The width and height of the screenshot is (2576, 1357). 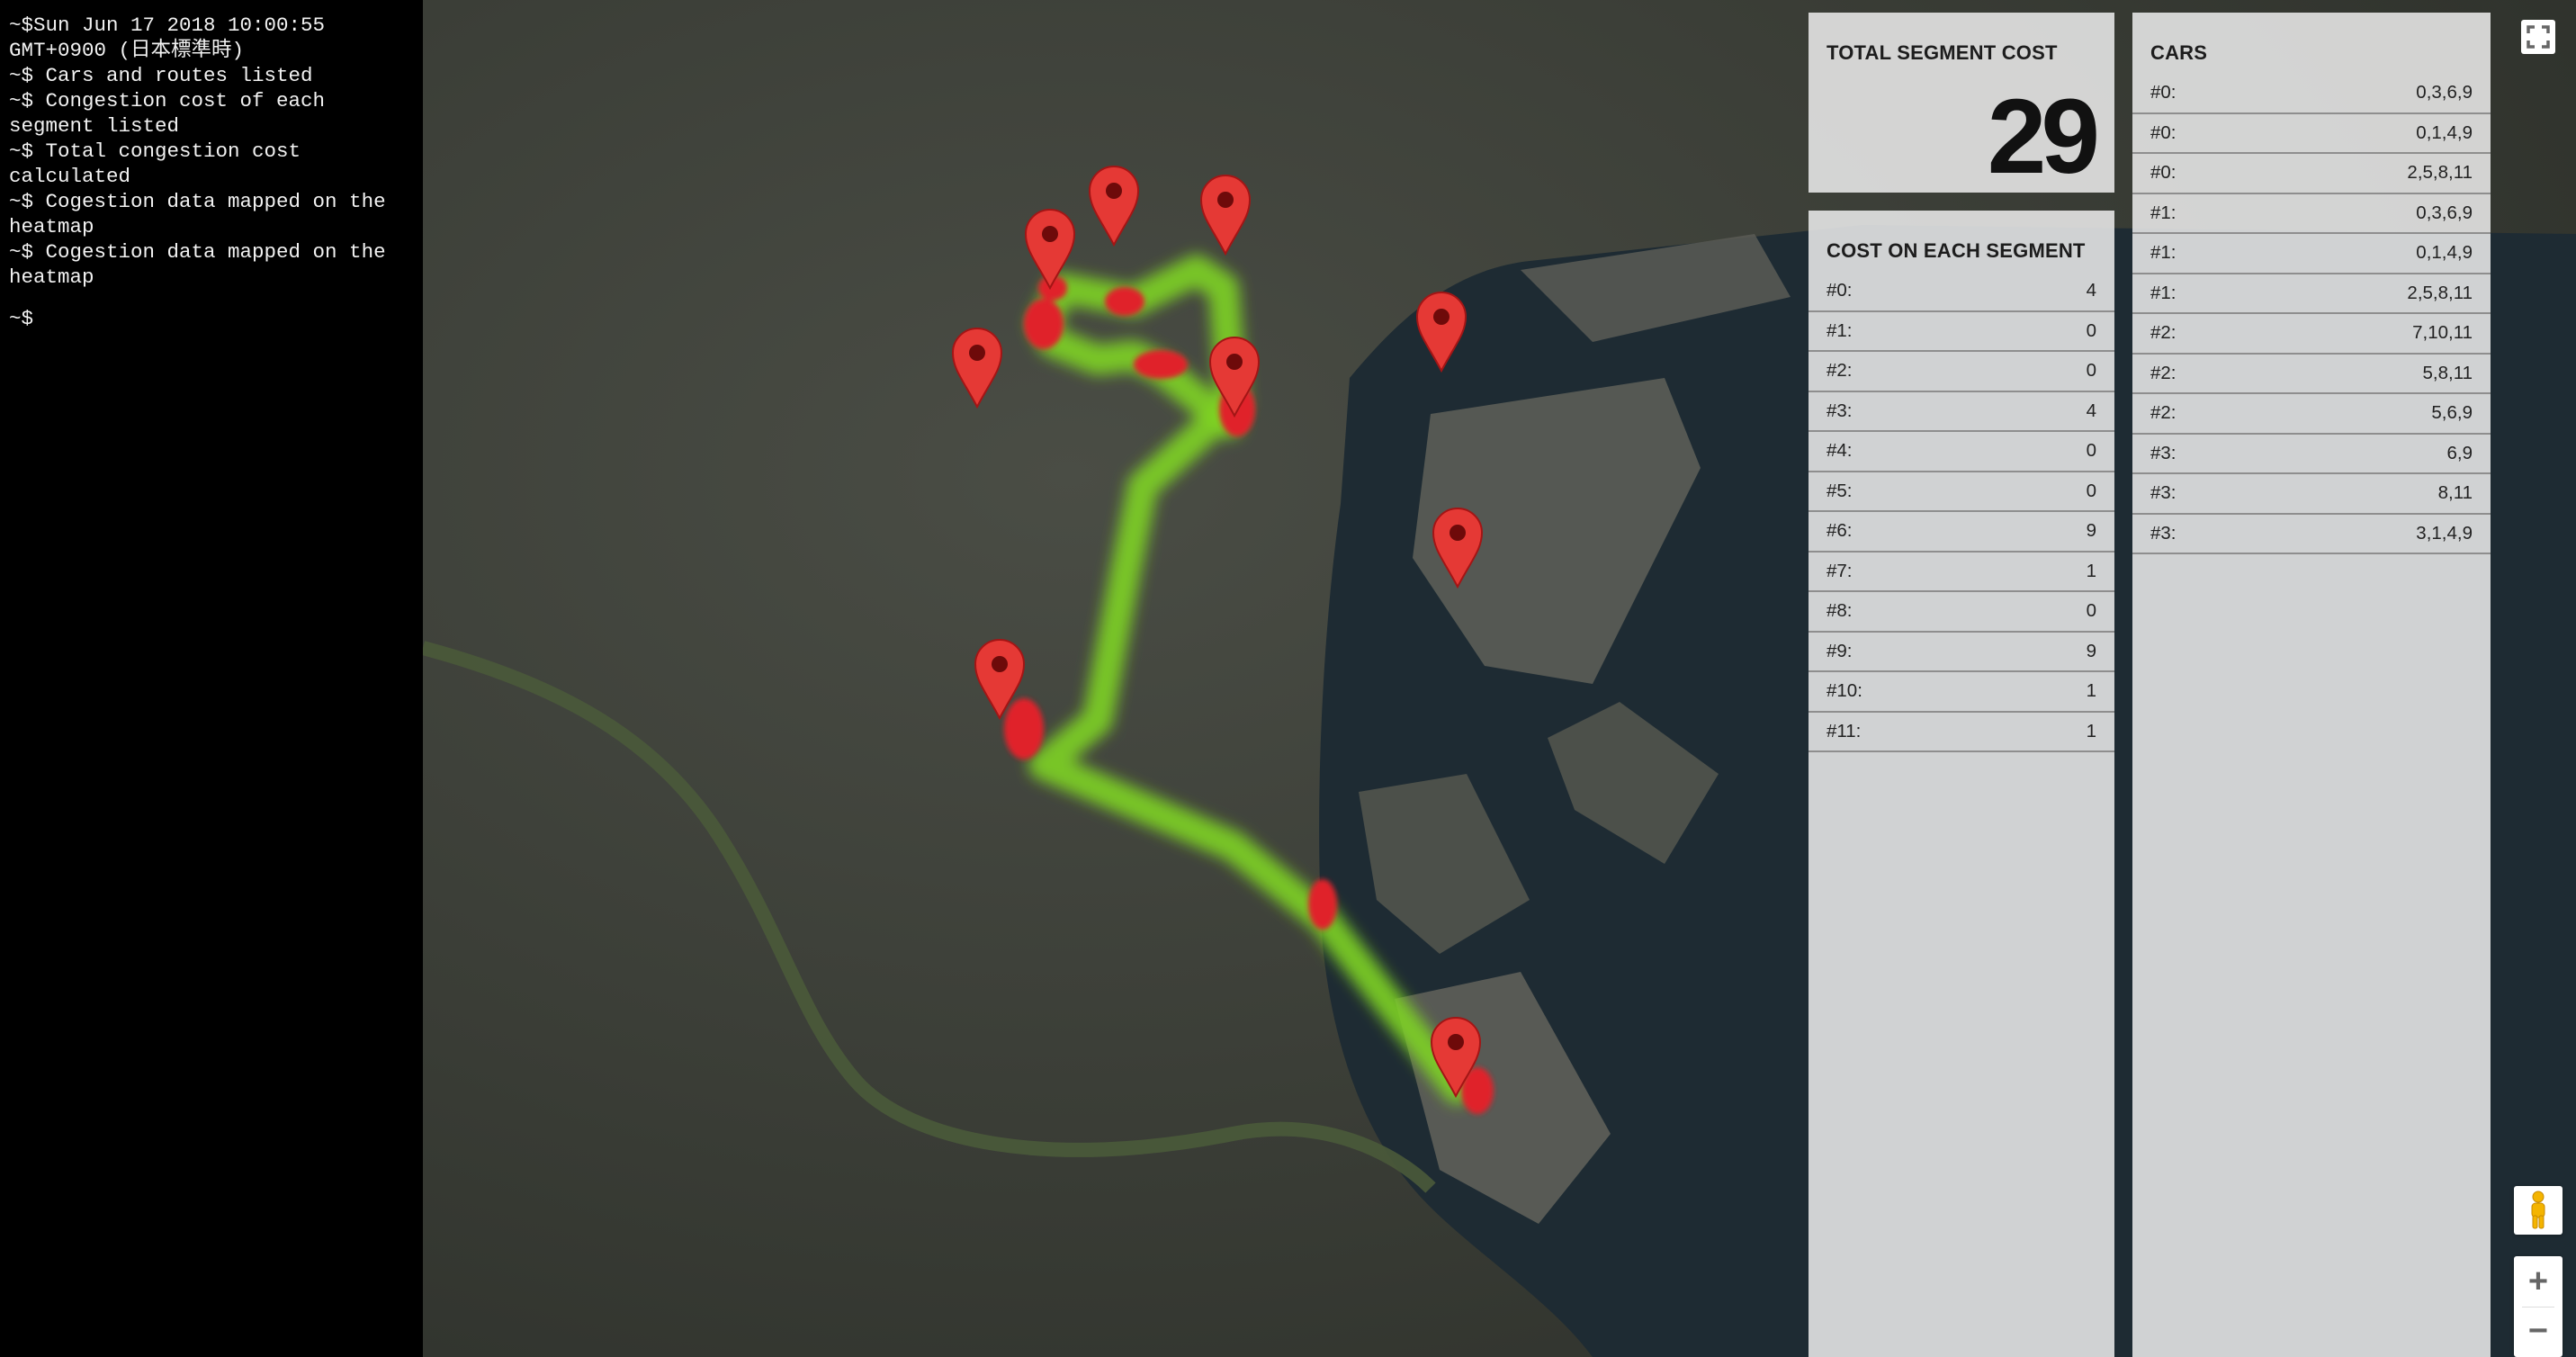 What do you see at coordinates (2312, 174) in the screenshot?
I see `list-item: #0: 2,5,8,11` at bounding box center [2312, 174].